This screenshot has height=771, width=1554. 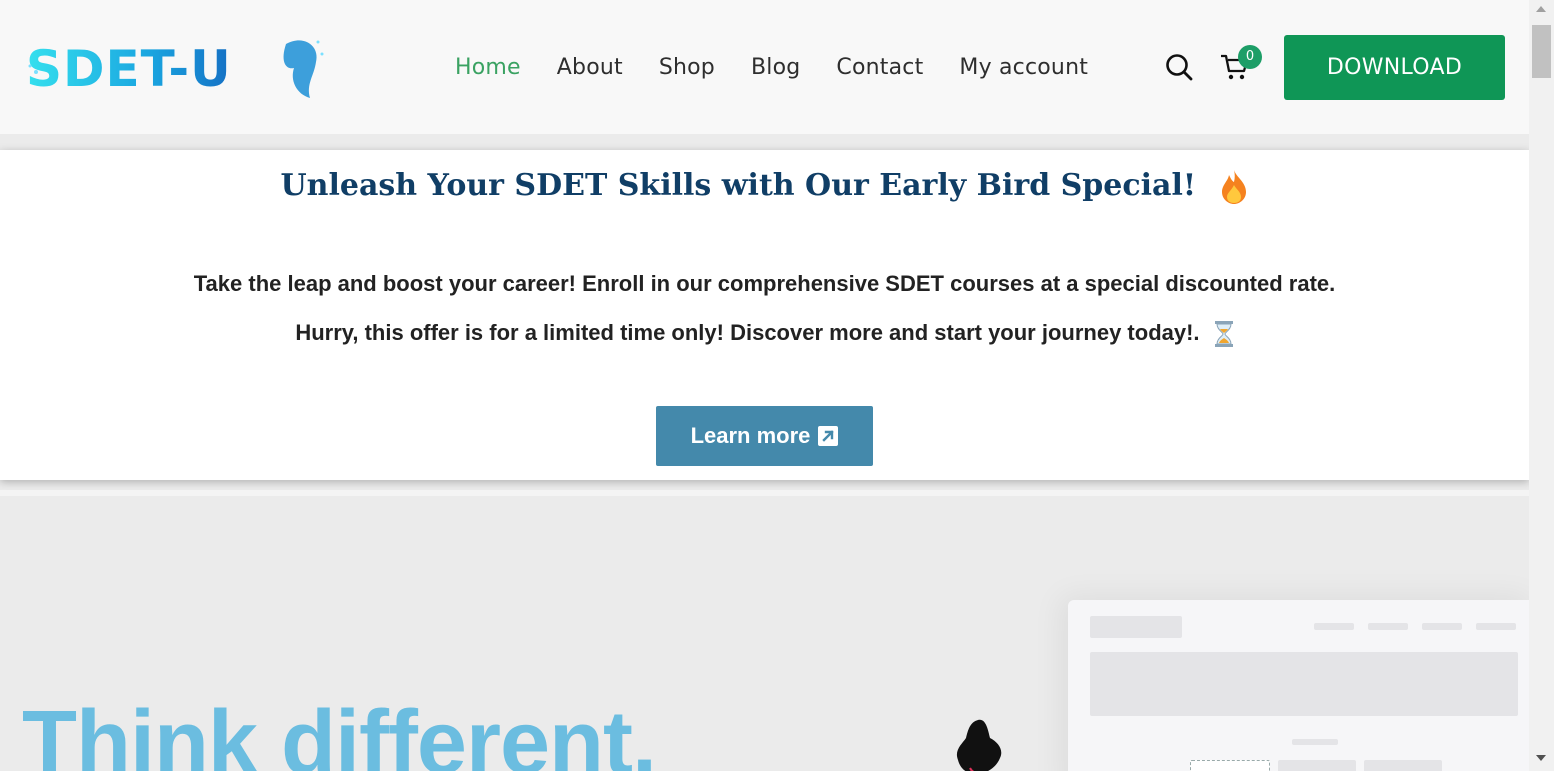 What do you see at coordinates (687, 67) in the screenshot?
I see `nav-shop: Shop` at bounding box center [687, 67].